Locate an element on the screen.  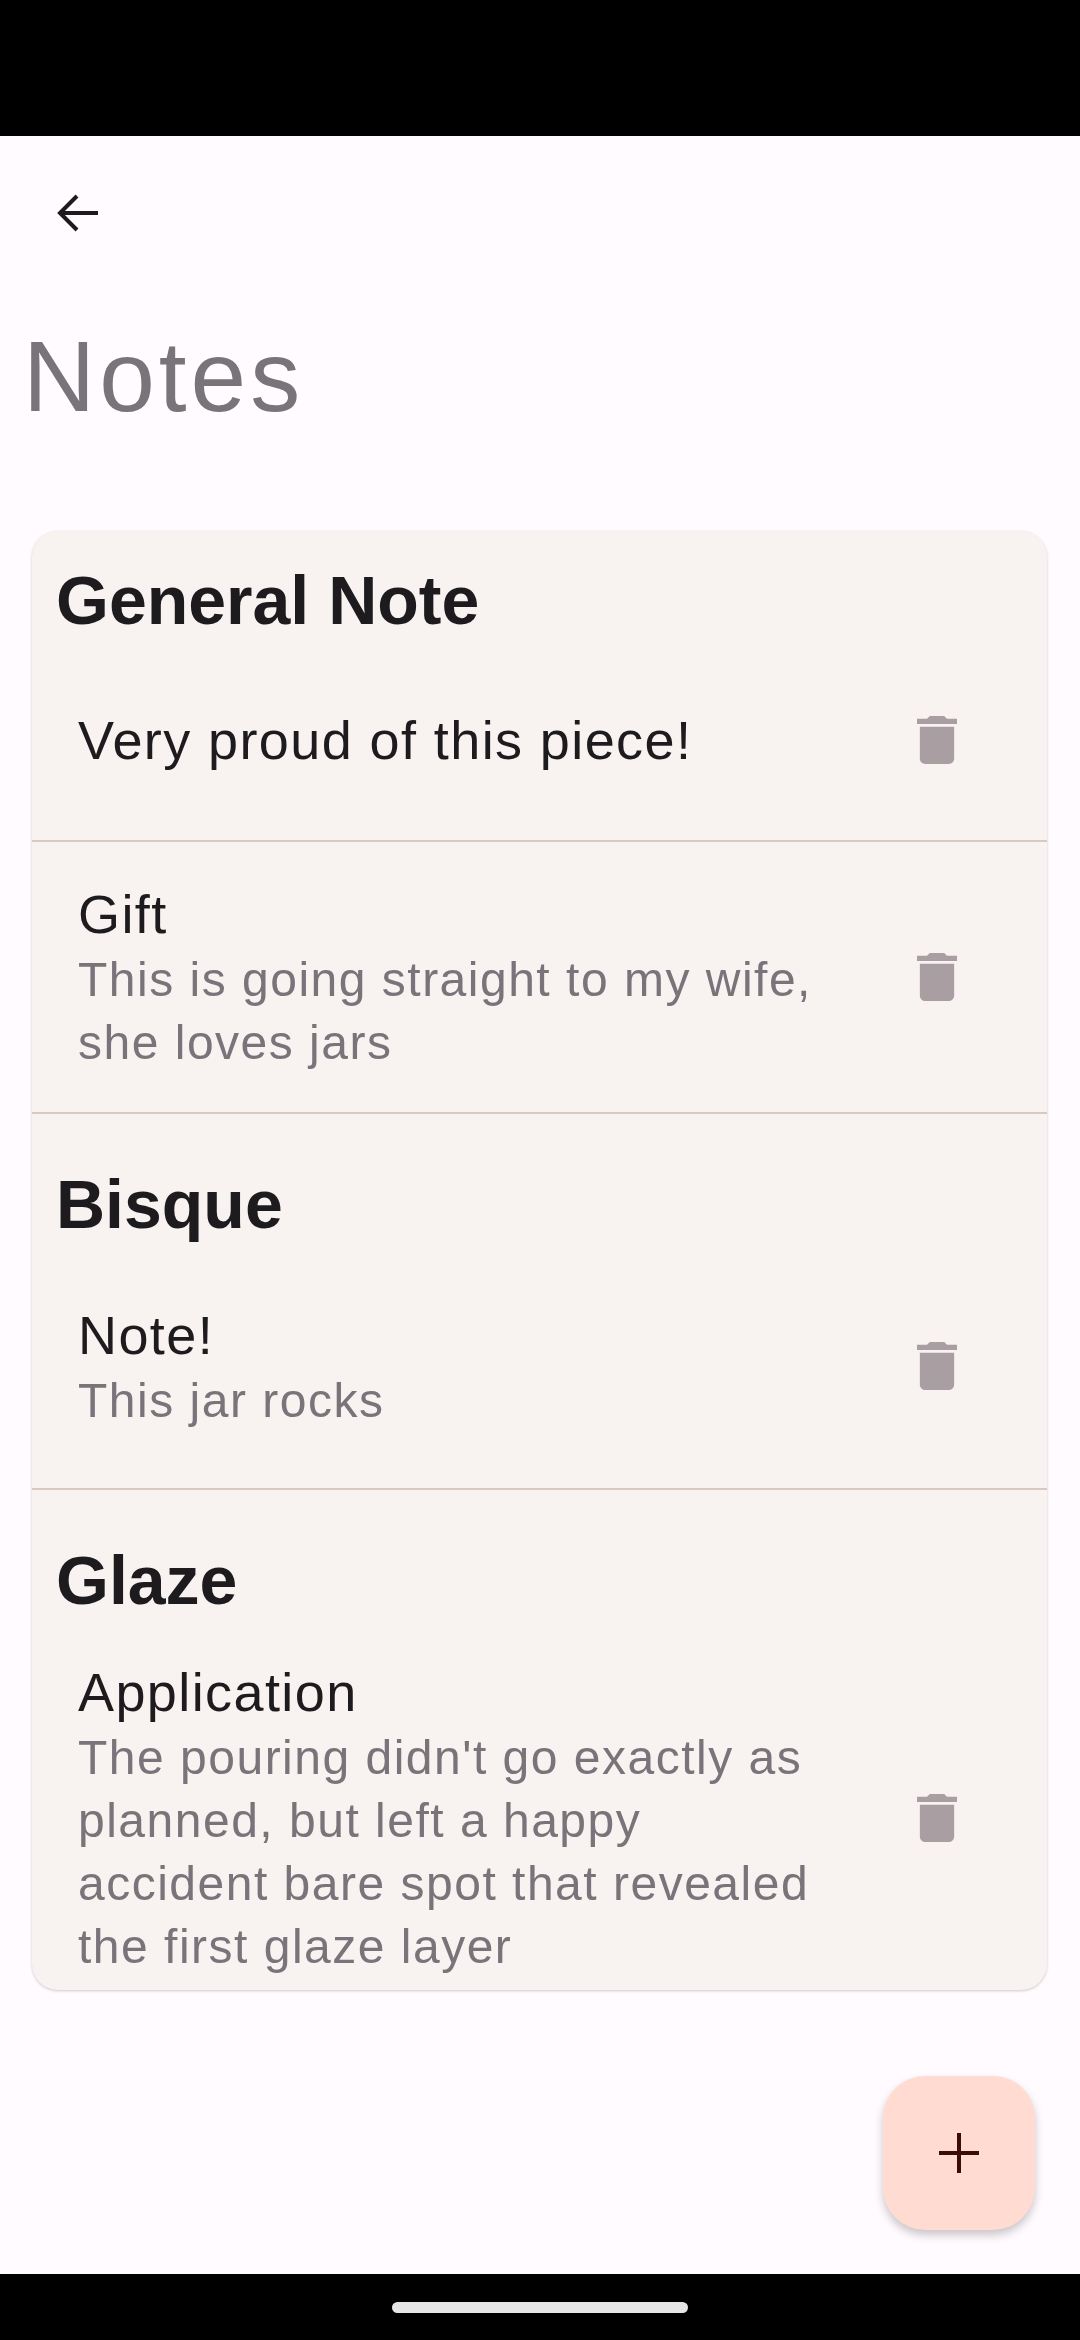
note-text: This is going straight to my wife, she loves jars is located at coordinates (445, 1011).